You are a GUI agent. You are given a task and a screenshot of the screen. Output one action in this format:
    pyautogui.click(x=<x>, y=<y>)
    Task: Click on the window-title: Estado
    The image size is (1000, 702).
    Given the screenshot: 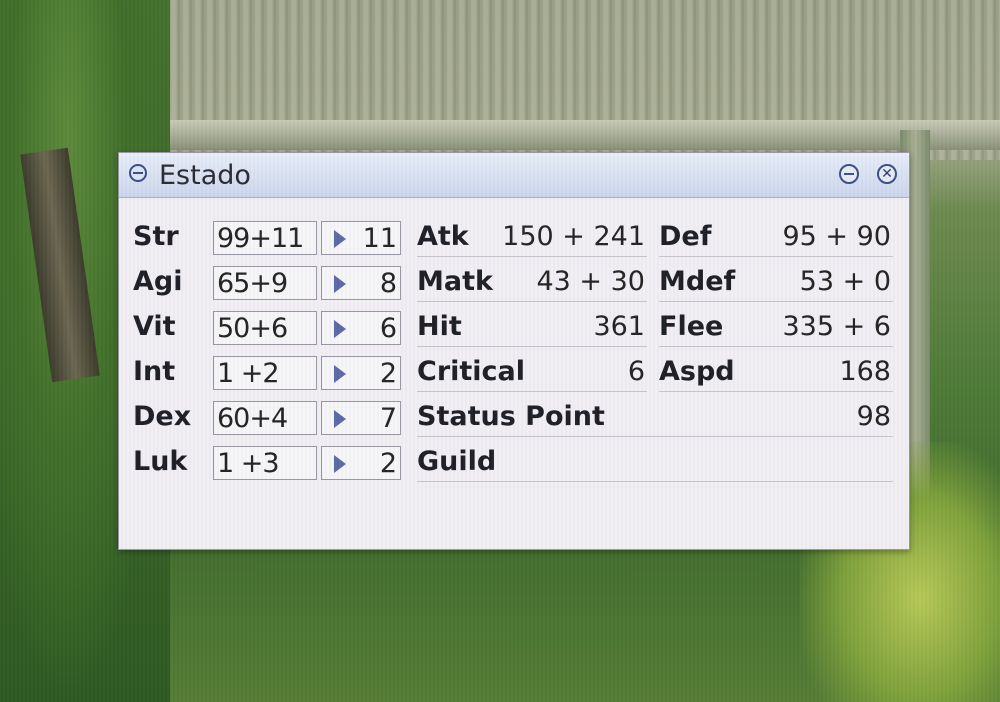 What is the action you would take?
    pyautogui.click(x=205, y=175)
    